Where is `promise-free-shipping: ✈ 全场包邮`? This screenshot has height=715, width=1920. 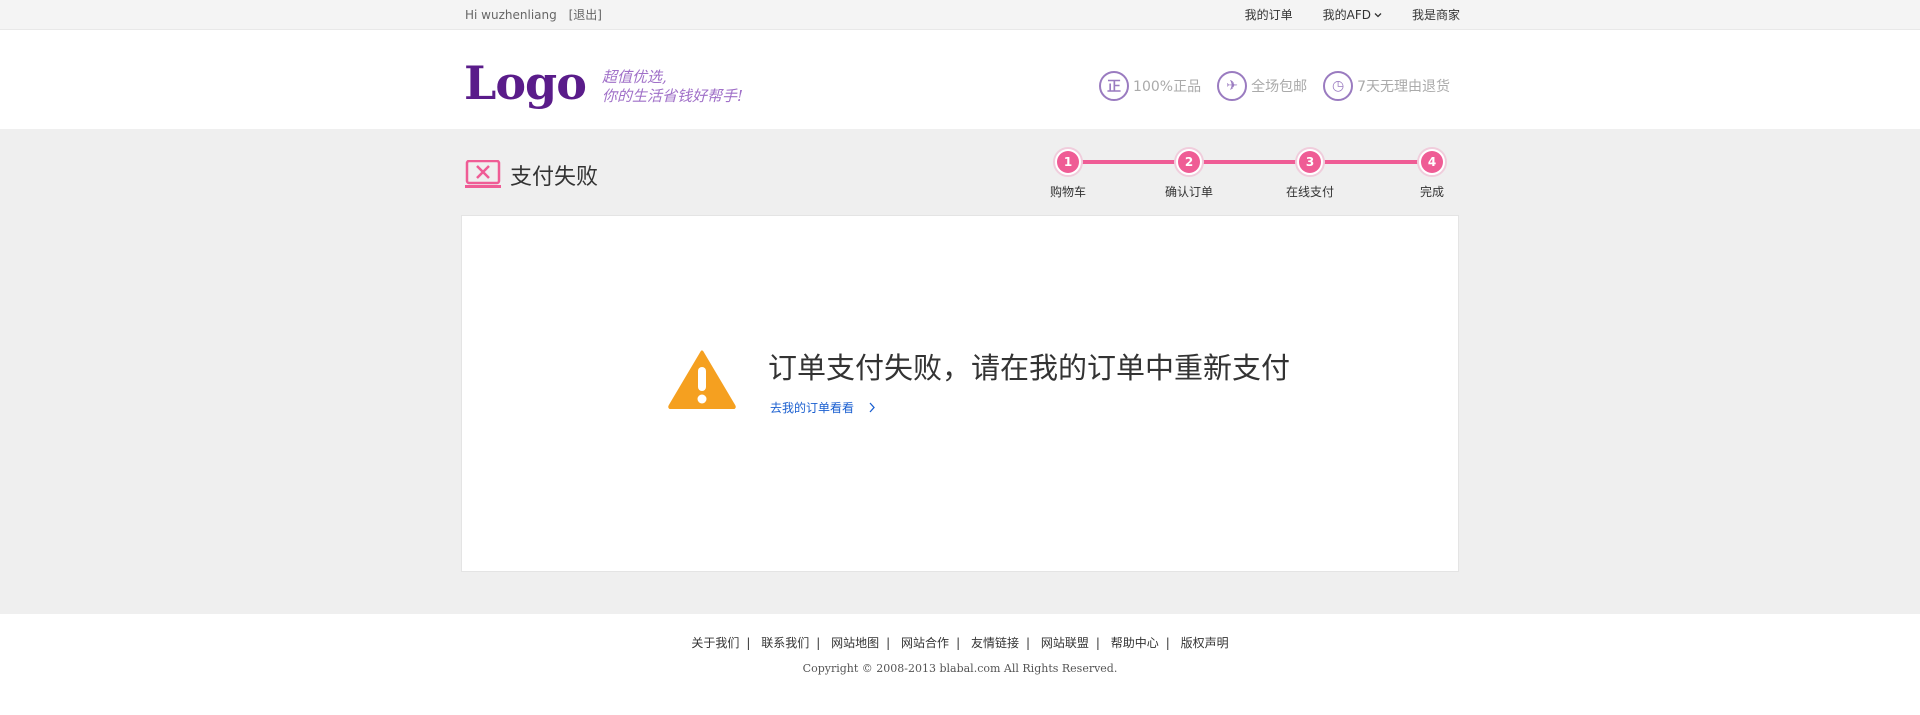
promise-free-shipping: ✈ 全场包邮 is located at coordinates (1262, 86).